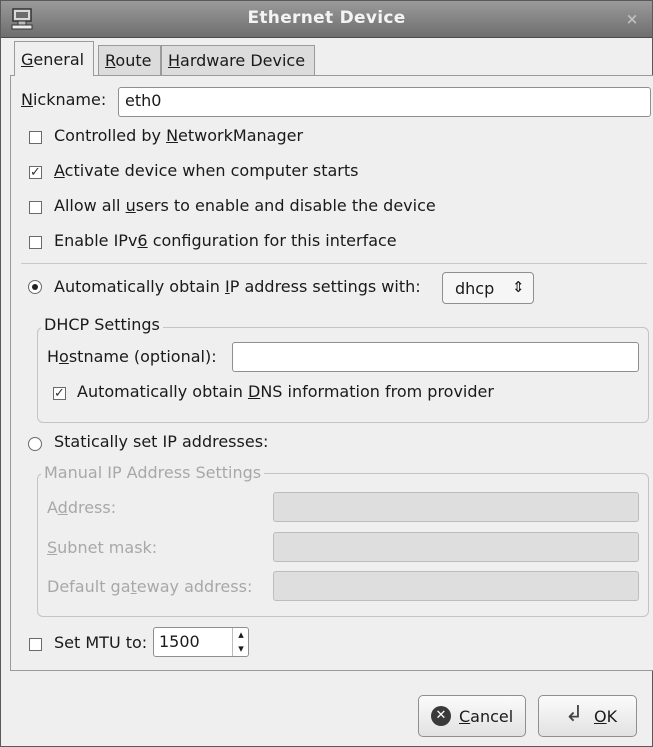  I want to click on close-icon: ×, so click(632, 19).